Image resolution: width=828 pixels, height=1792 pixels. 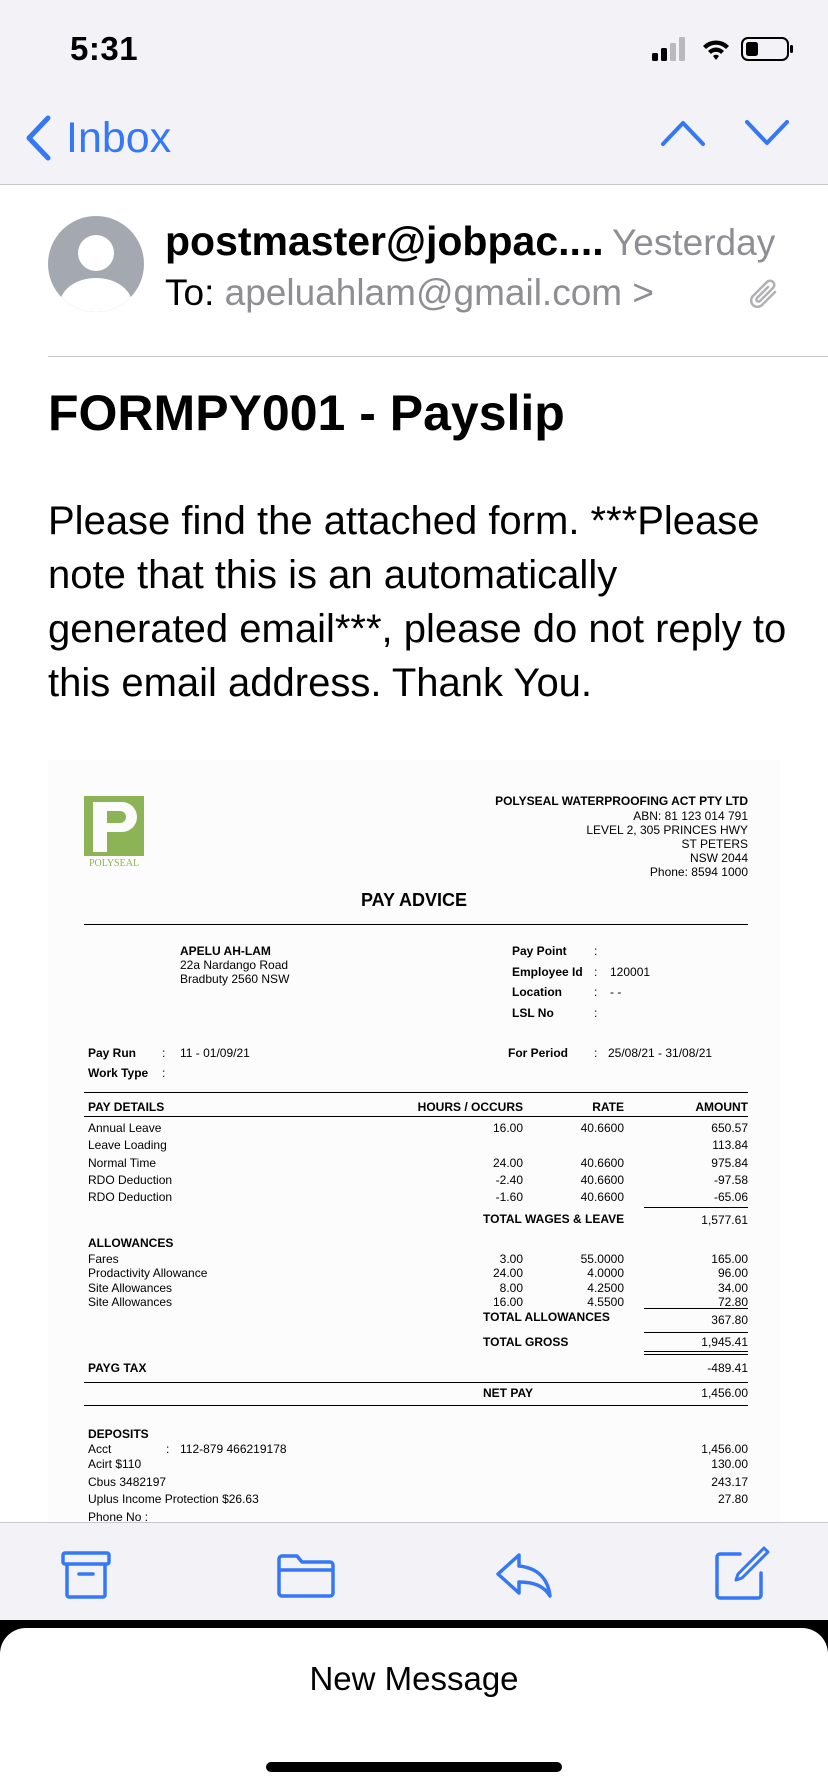 I want to click on recipient-line: To: apeluahlam@gmail.com >, so click(x=409, y=293).